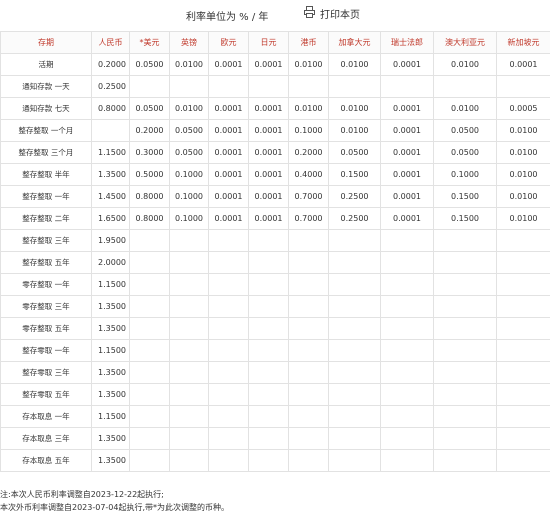  What do you see at coordinates (46, 416) in the screenshot?
I see `term-cell: 存本取息 一年` at bounding box center [46, 416].